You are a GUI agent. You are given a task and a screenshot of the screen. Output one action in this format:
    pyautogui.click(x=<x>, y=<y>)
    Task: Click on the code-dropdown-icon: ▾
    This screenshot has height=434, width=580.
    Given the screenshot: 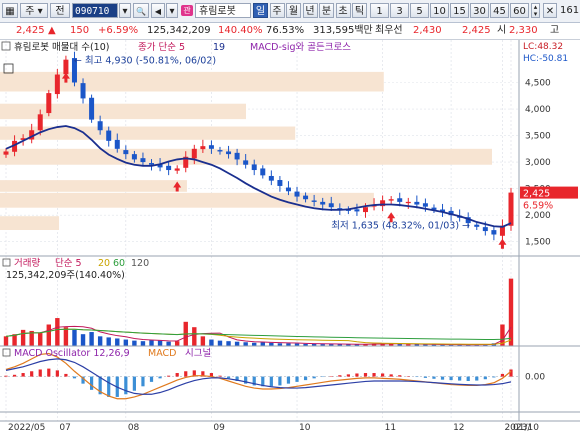 What is the action you would take?
    pyautogui.click(x=125, y=10)
    